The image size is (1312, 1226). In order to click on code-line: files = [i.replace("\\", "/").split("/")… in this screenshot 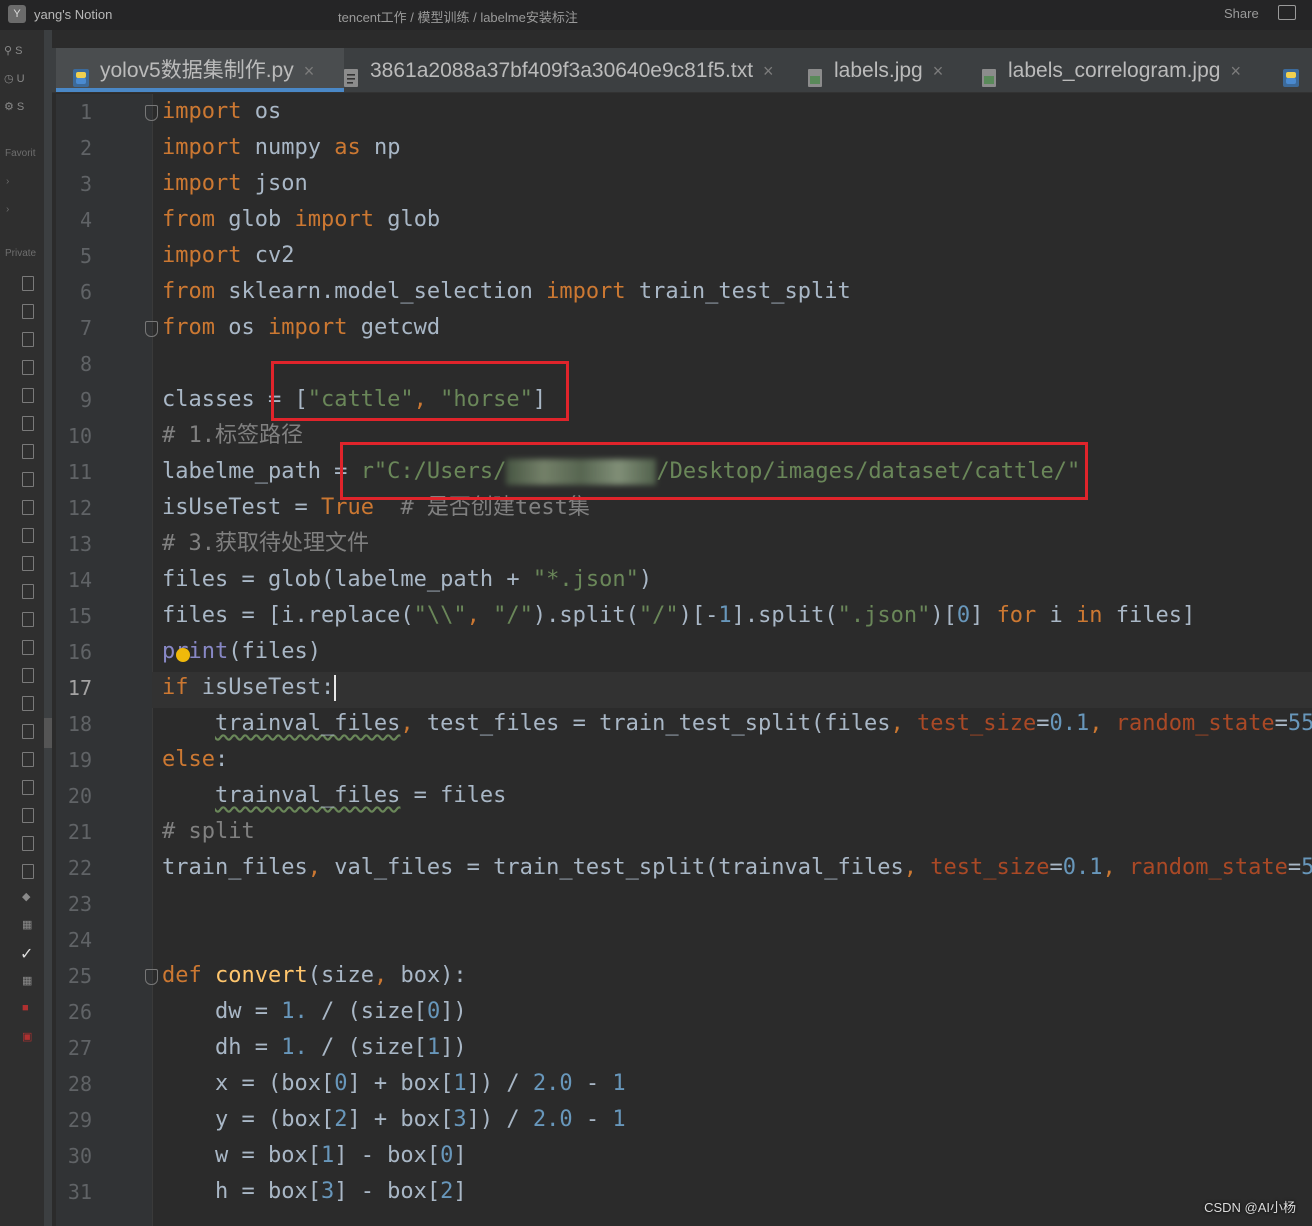, I will do `click(679, 615)`.